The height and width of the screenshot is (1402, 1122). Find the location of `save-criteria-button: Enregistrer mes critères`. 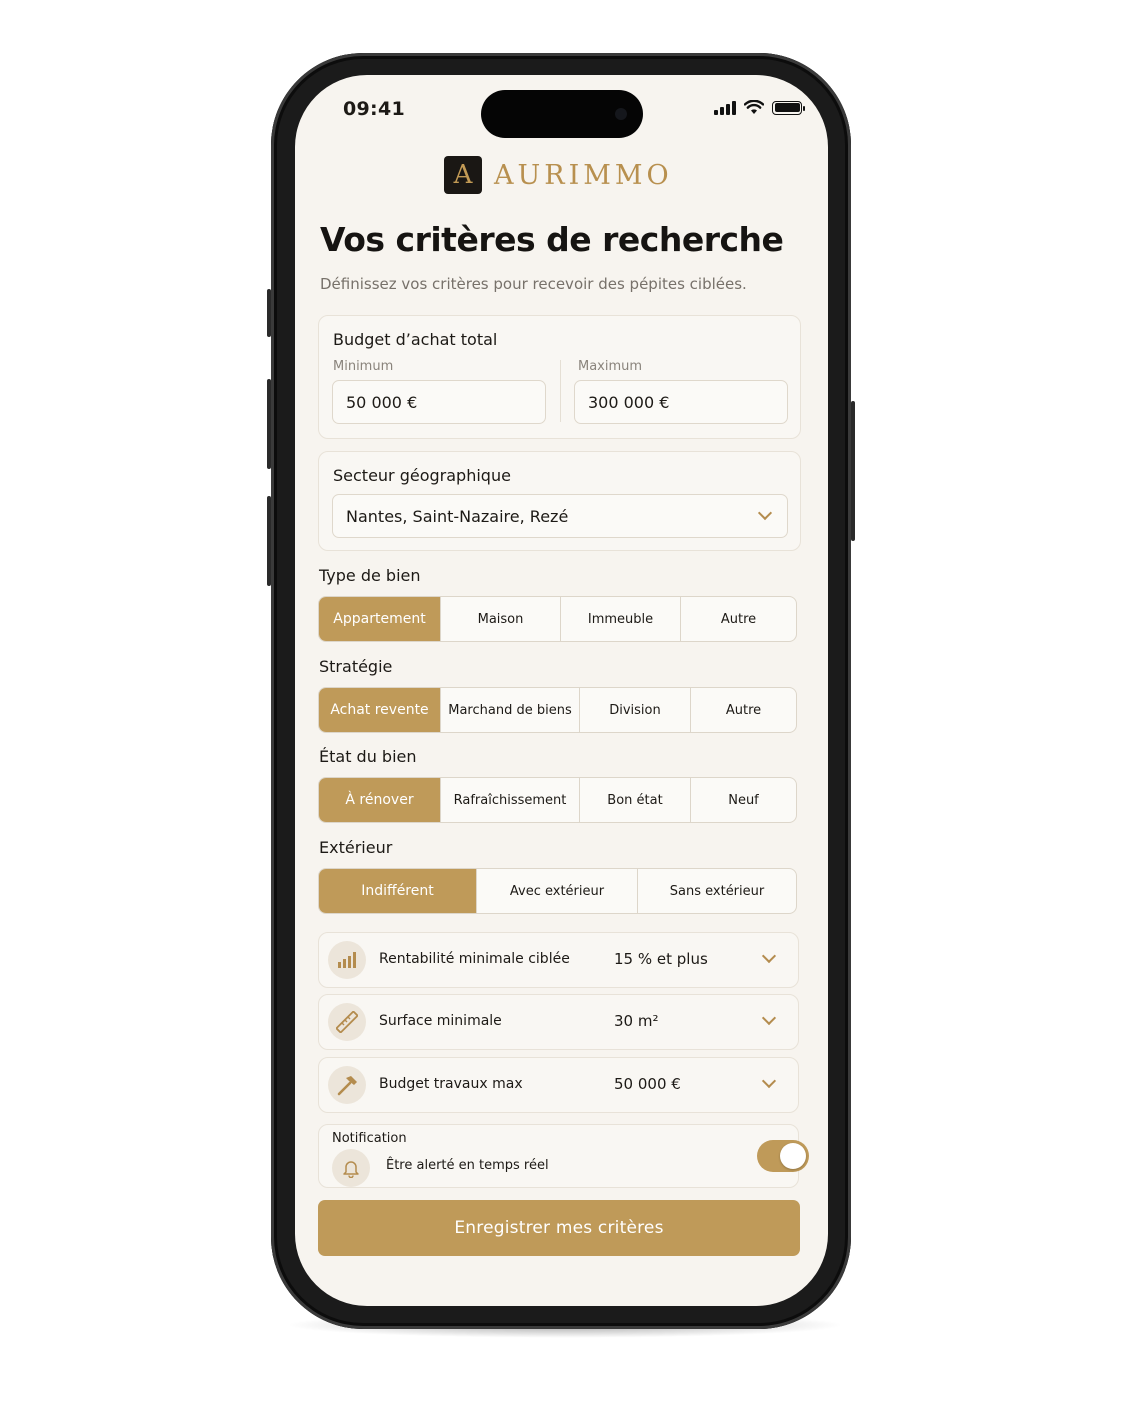

save-criteria-button: Enregistrer mes critères is located at coordinates (559, 1228).